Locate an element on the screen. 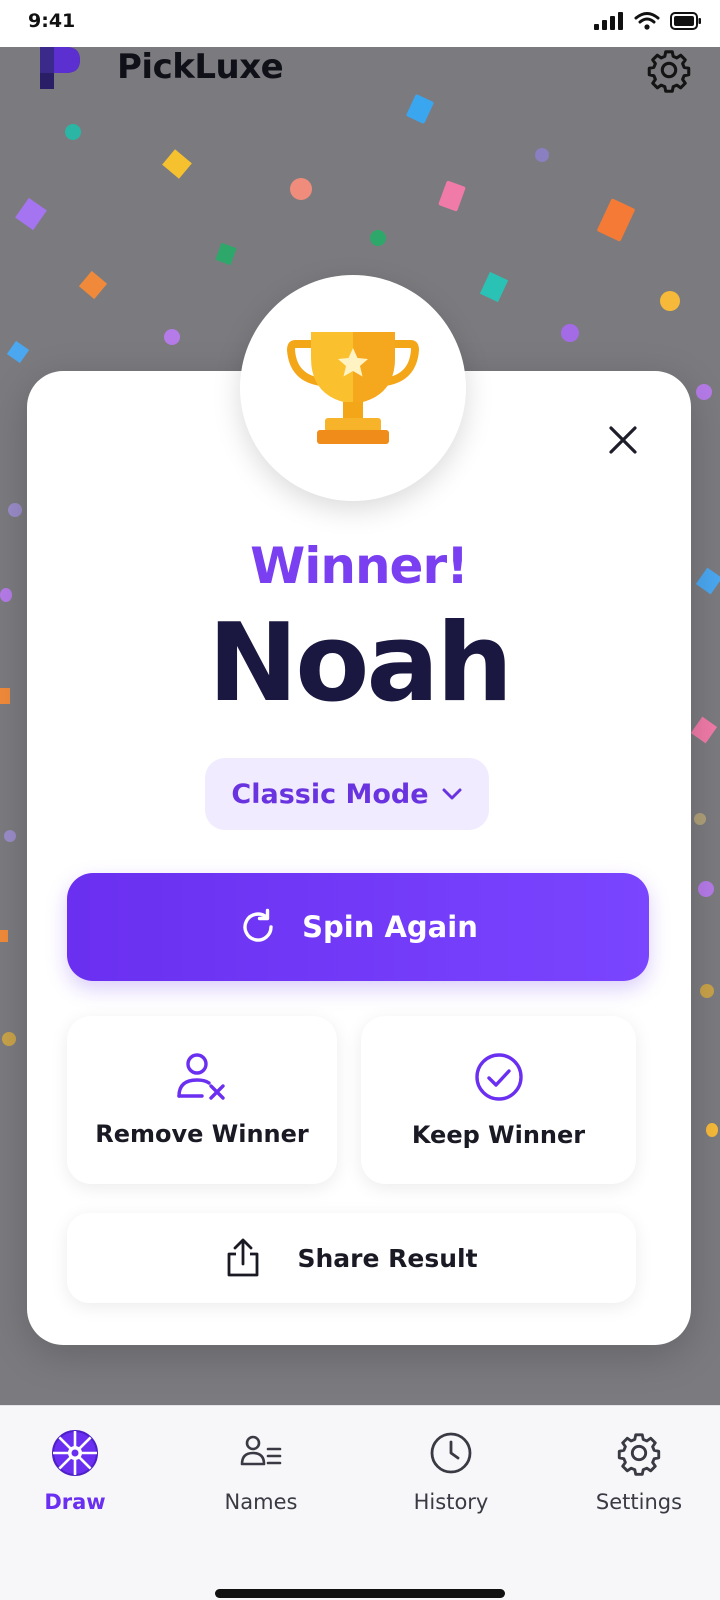 The image size is (720, 1600). refresh-icon is located at coordinates (258, 925).